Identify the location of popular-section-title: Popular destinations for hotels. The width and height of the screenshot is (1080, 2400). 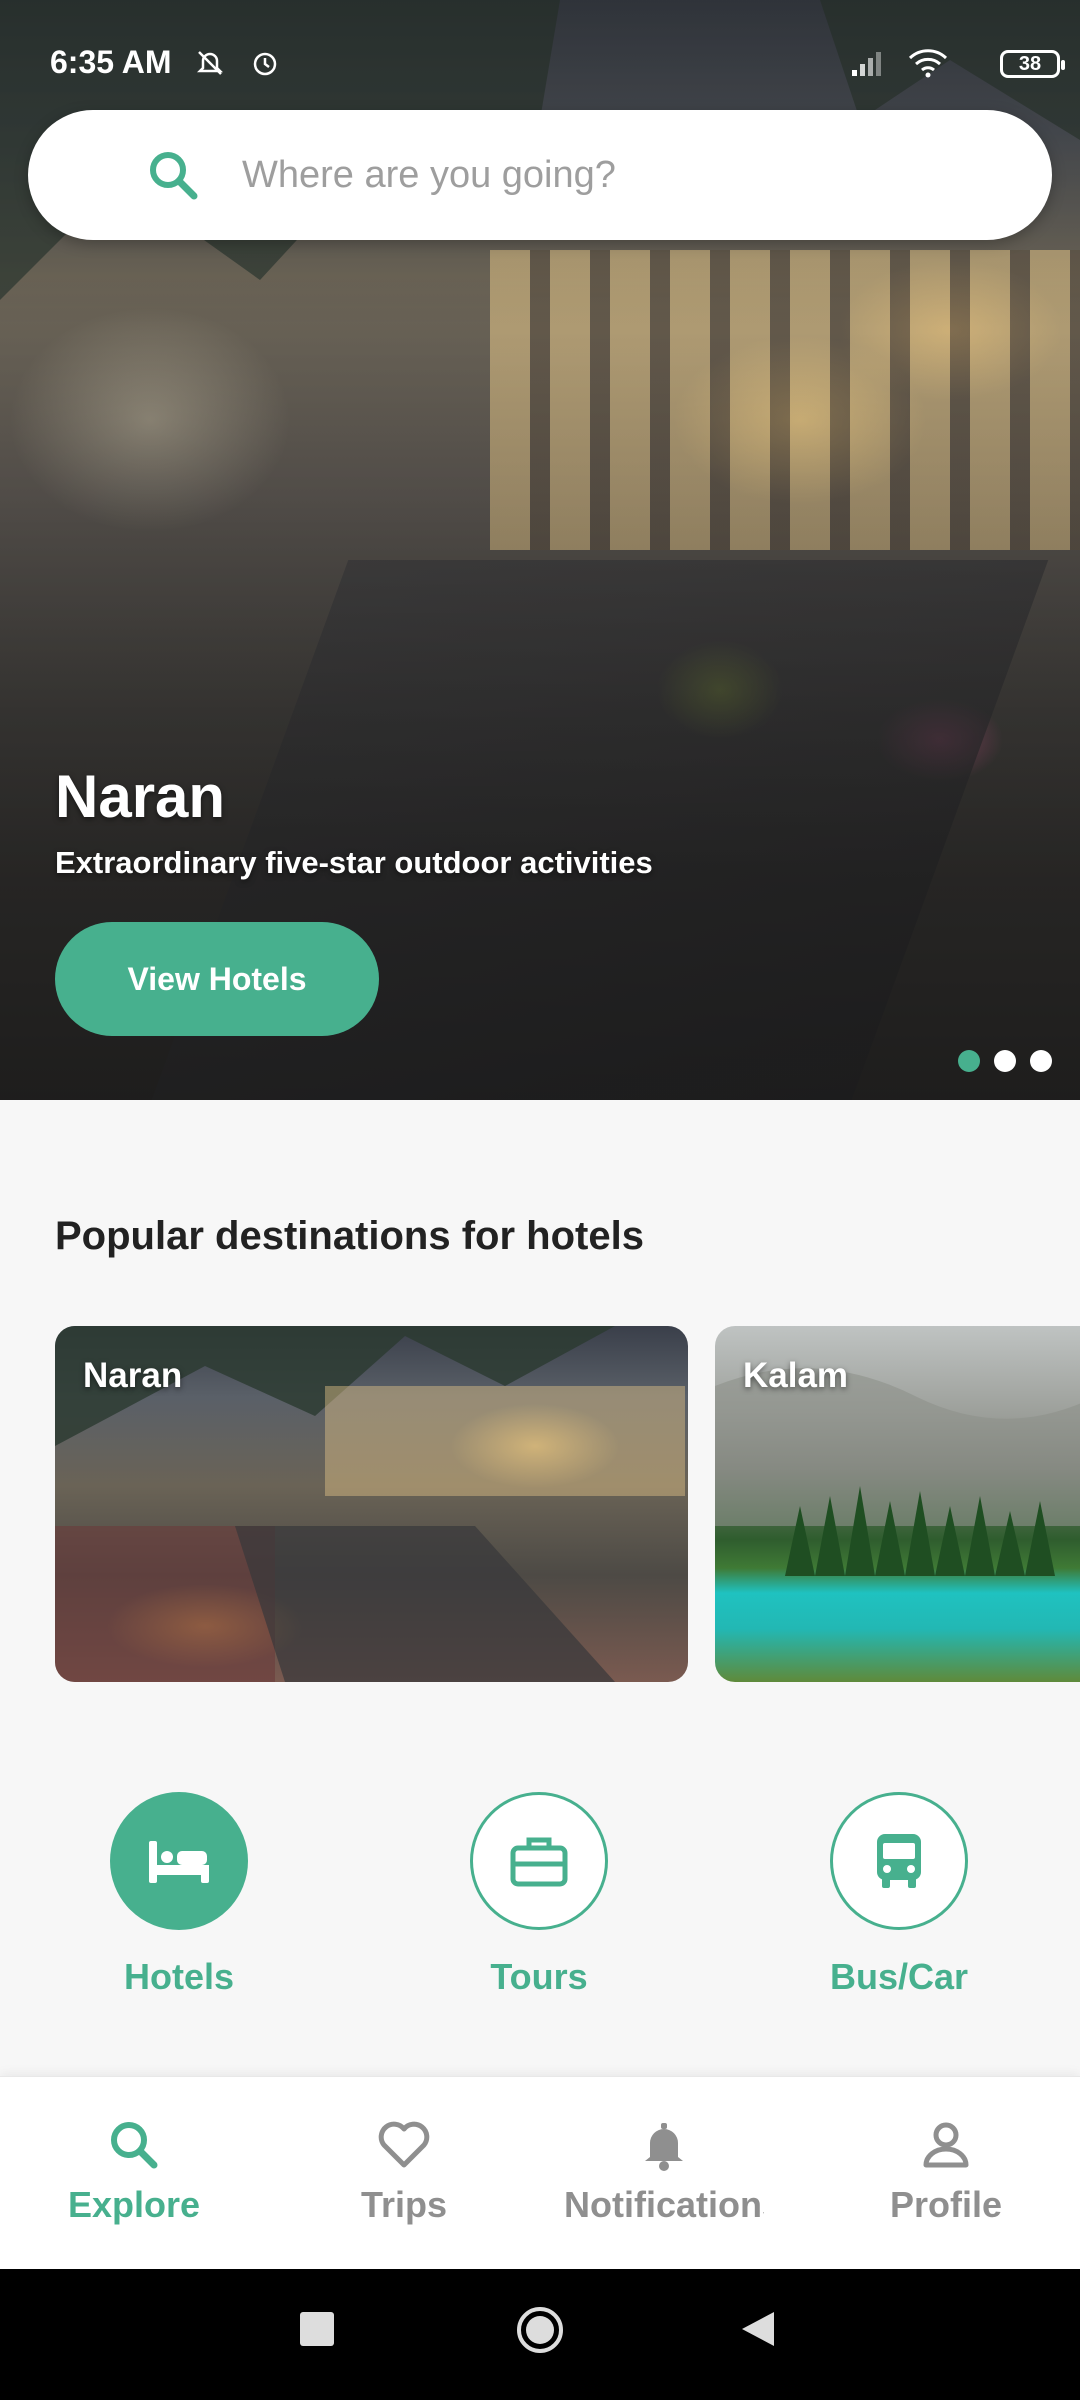
(349, 1236).